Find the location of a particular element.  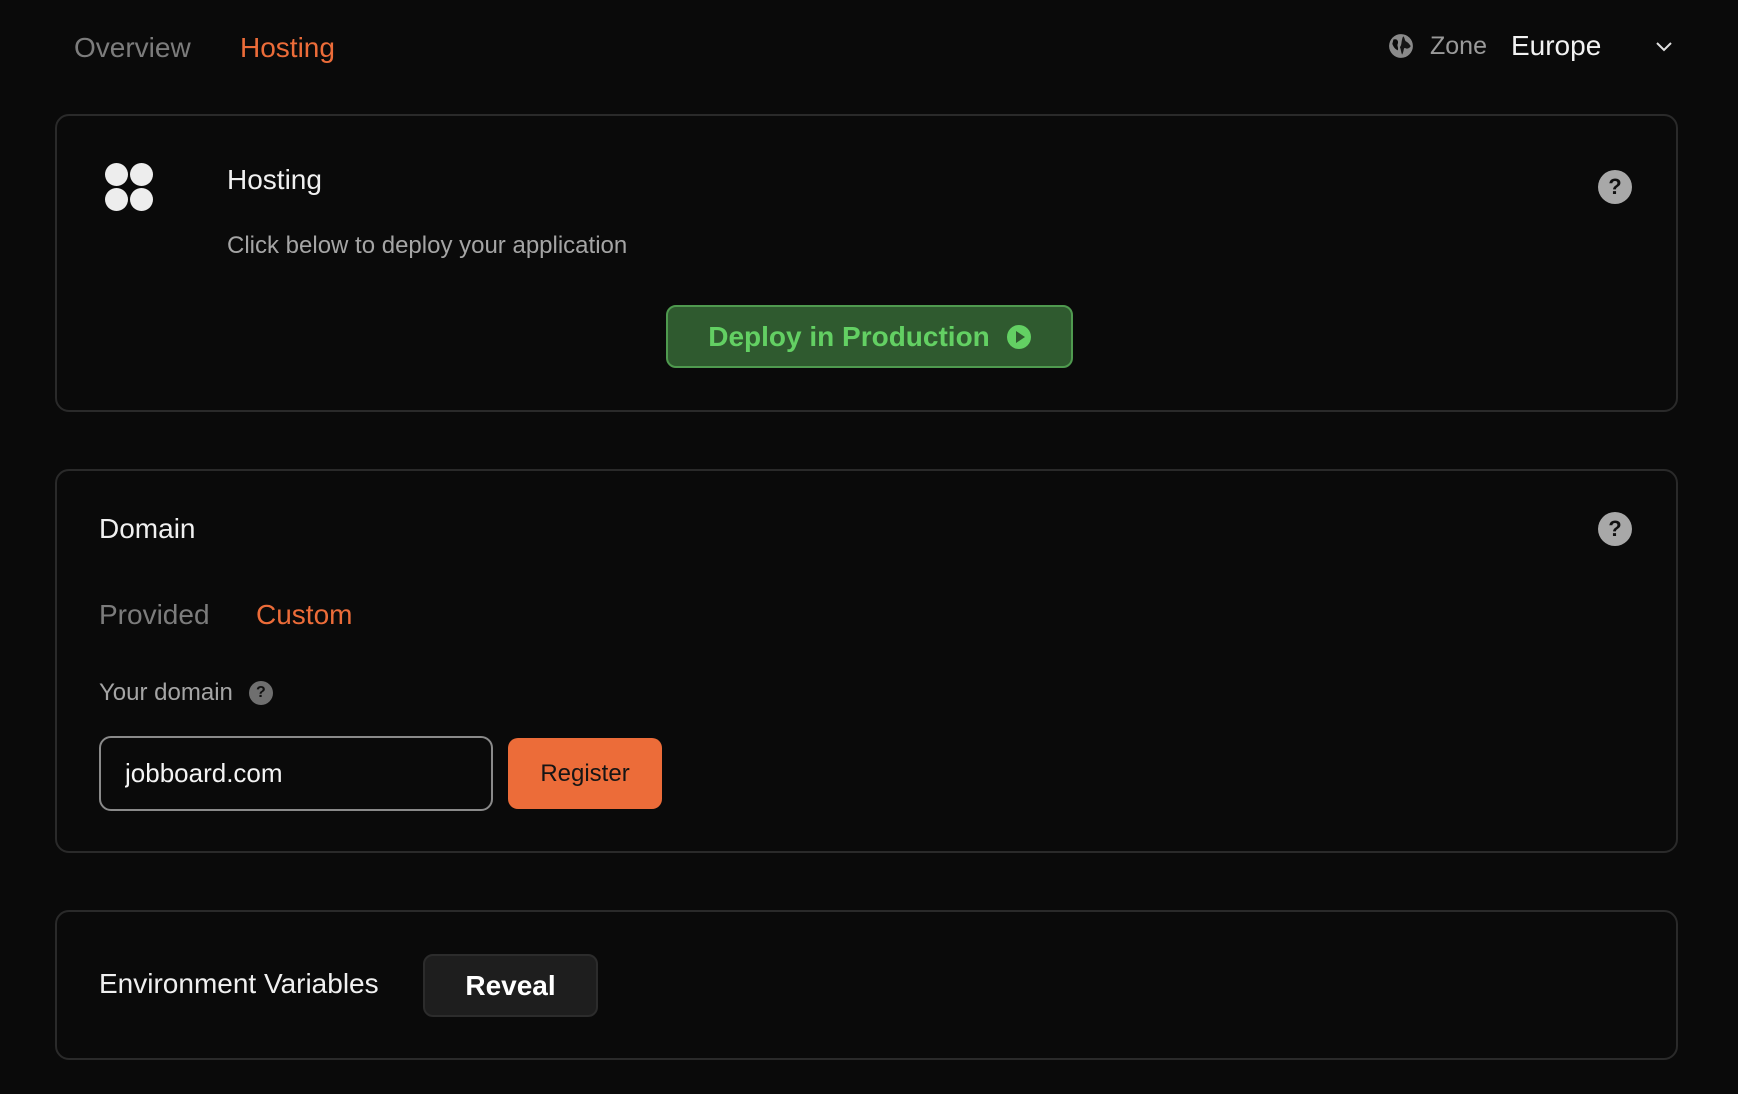

tab-hosting: Hosting is located at coordinates (287, 48).